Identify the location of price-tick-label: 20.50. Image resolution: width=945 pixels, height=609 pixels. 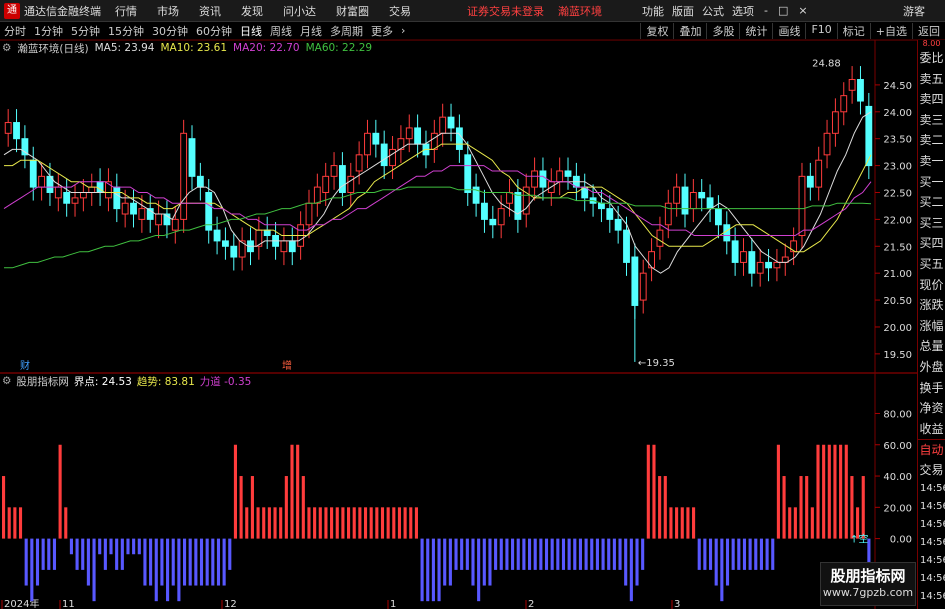
(897, 301).